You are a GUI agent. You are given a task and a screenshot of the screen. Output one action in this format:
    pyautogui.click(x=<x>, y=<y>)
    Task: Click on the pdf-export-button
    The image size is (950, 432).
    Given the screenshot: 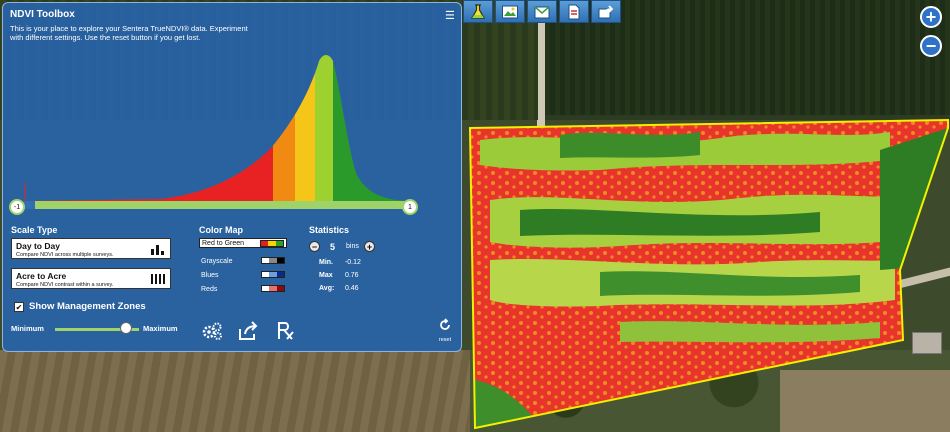 What is the action you would take?
    pyautogui.click(x=574, y=11)
    